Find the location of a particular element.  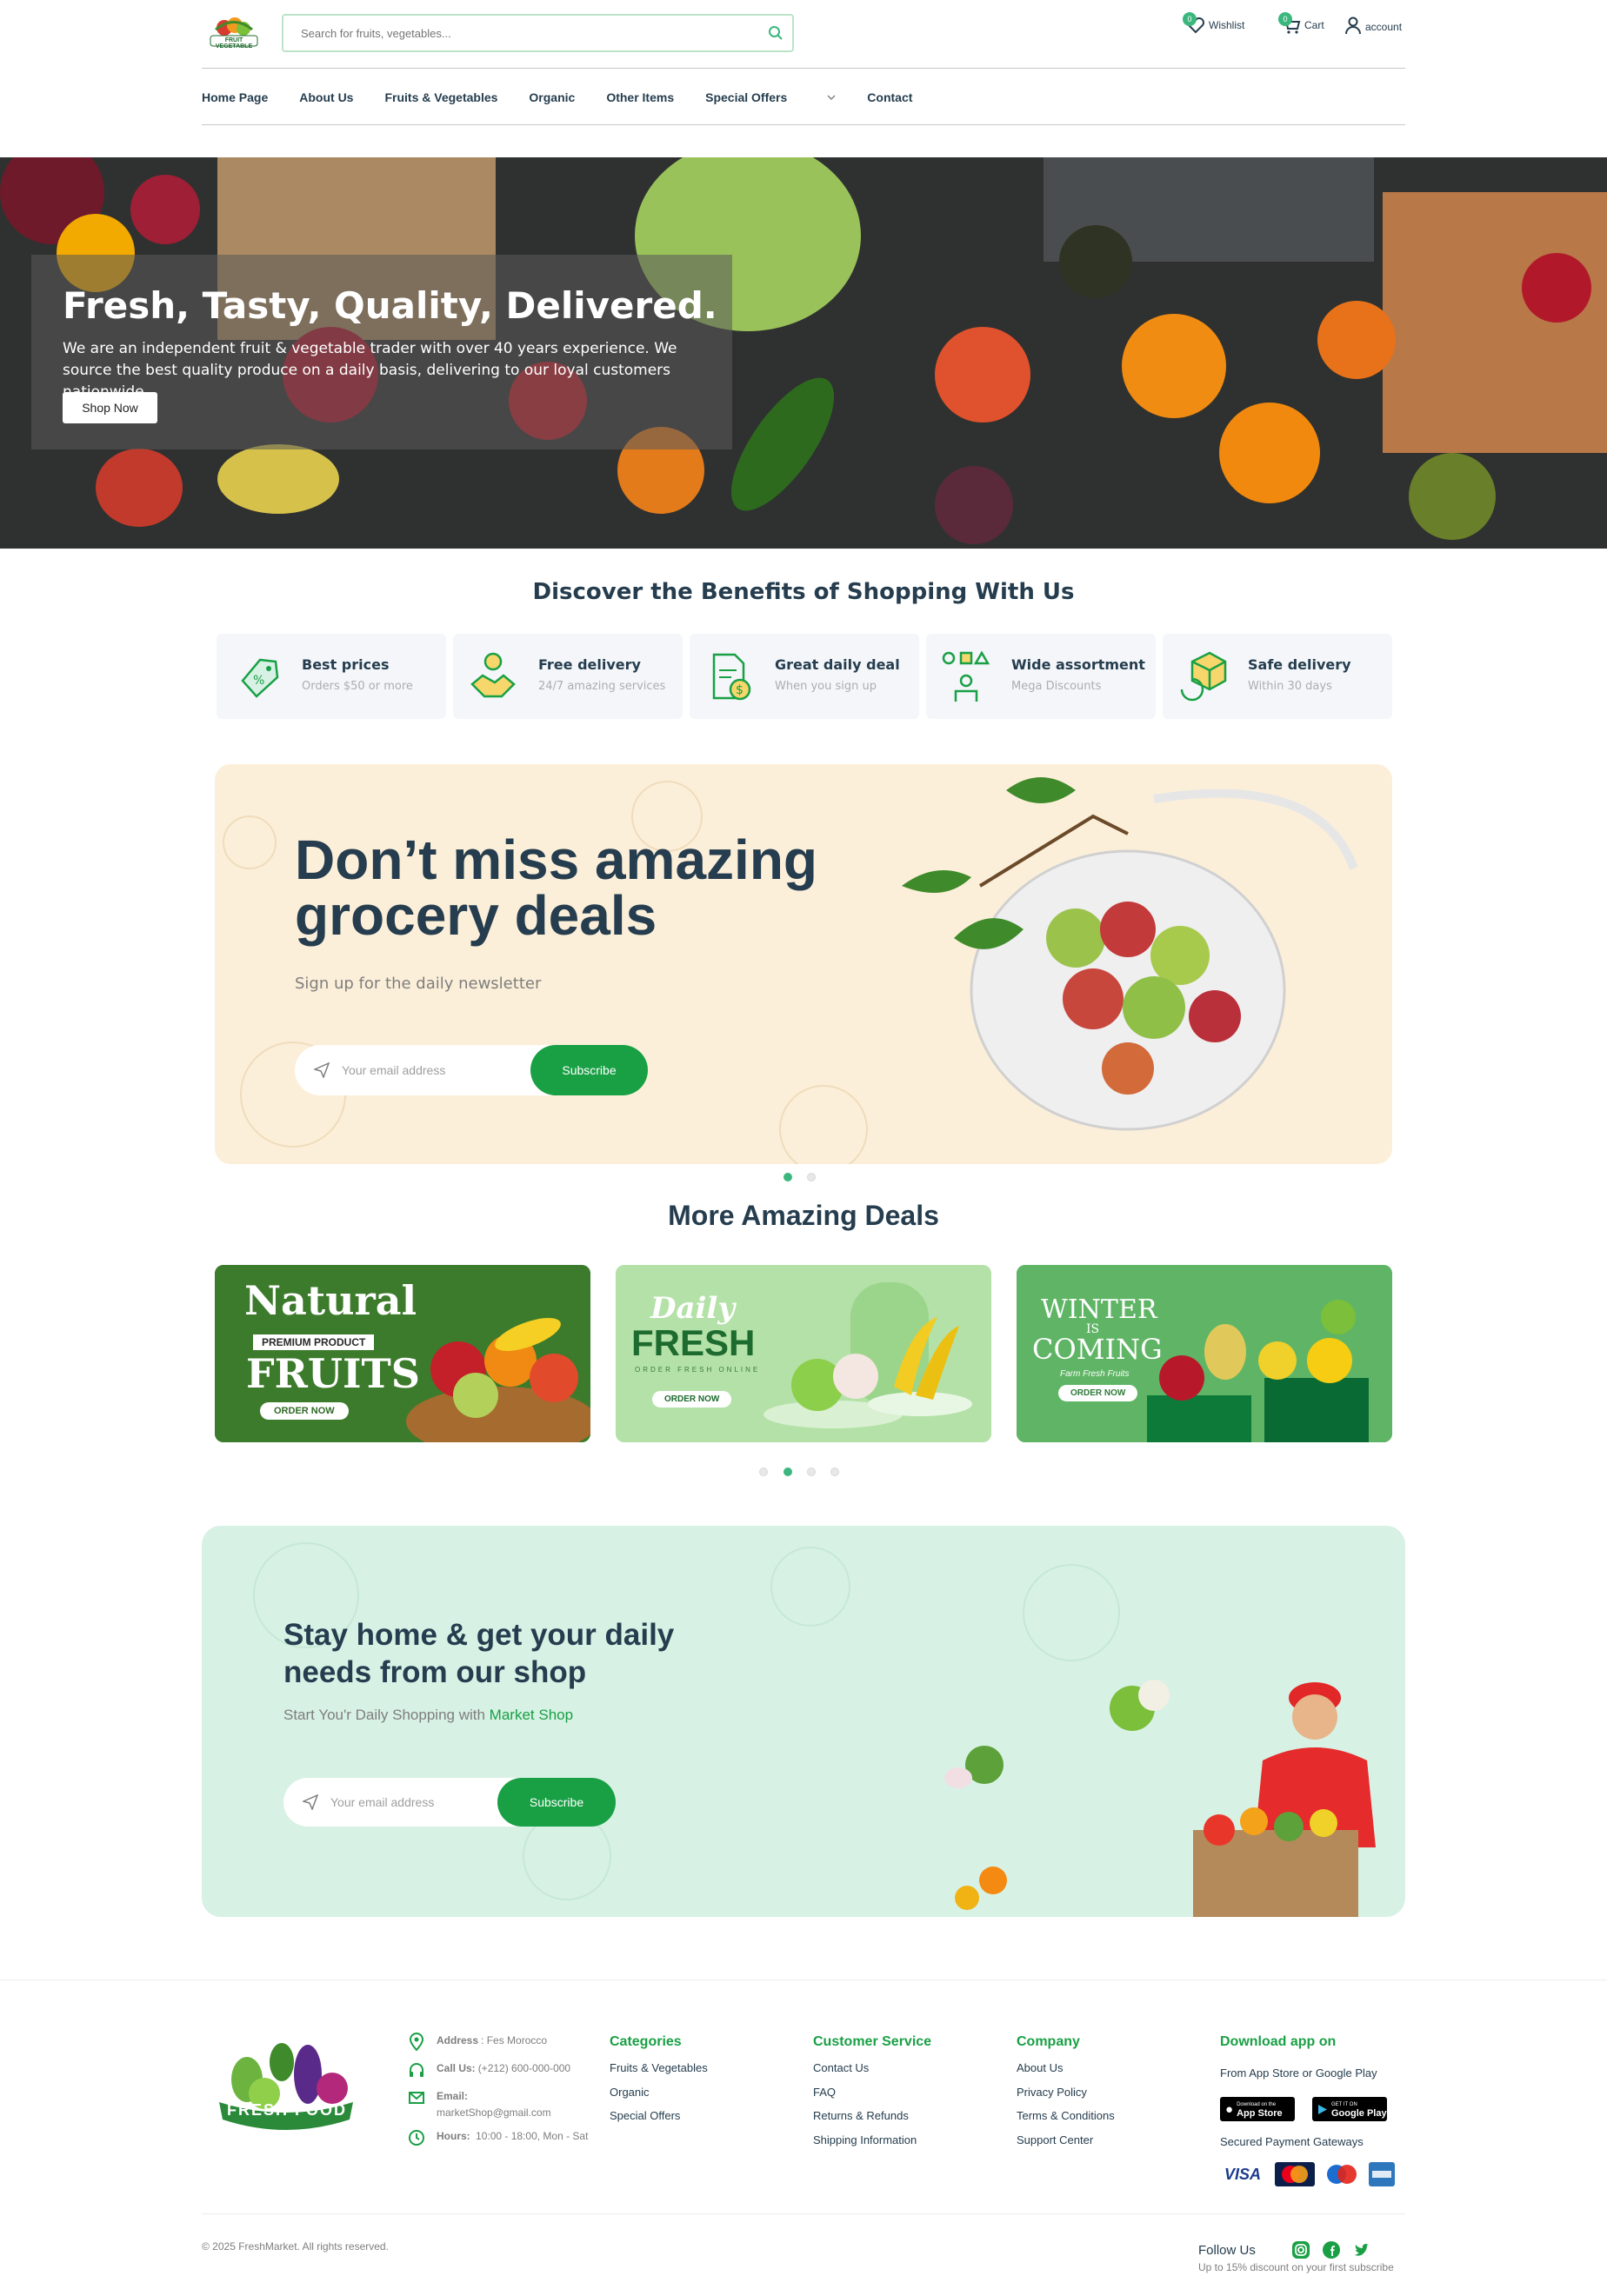

nav-special-offers: Special Offers is located at coordinates (770, 97).